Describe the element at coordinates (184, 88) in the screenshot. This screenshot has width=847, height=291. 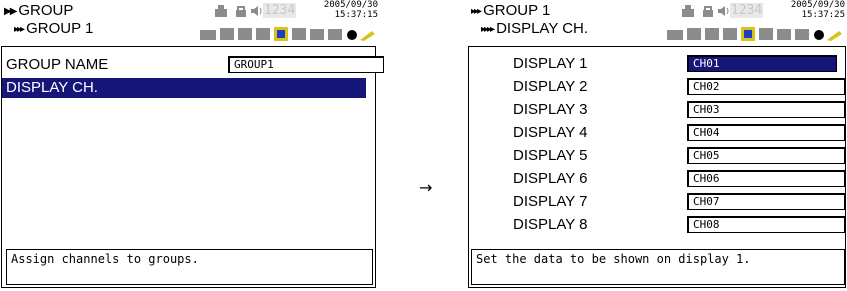
I see `param-row-display-ch: DISPLAY CH.` at that location.